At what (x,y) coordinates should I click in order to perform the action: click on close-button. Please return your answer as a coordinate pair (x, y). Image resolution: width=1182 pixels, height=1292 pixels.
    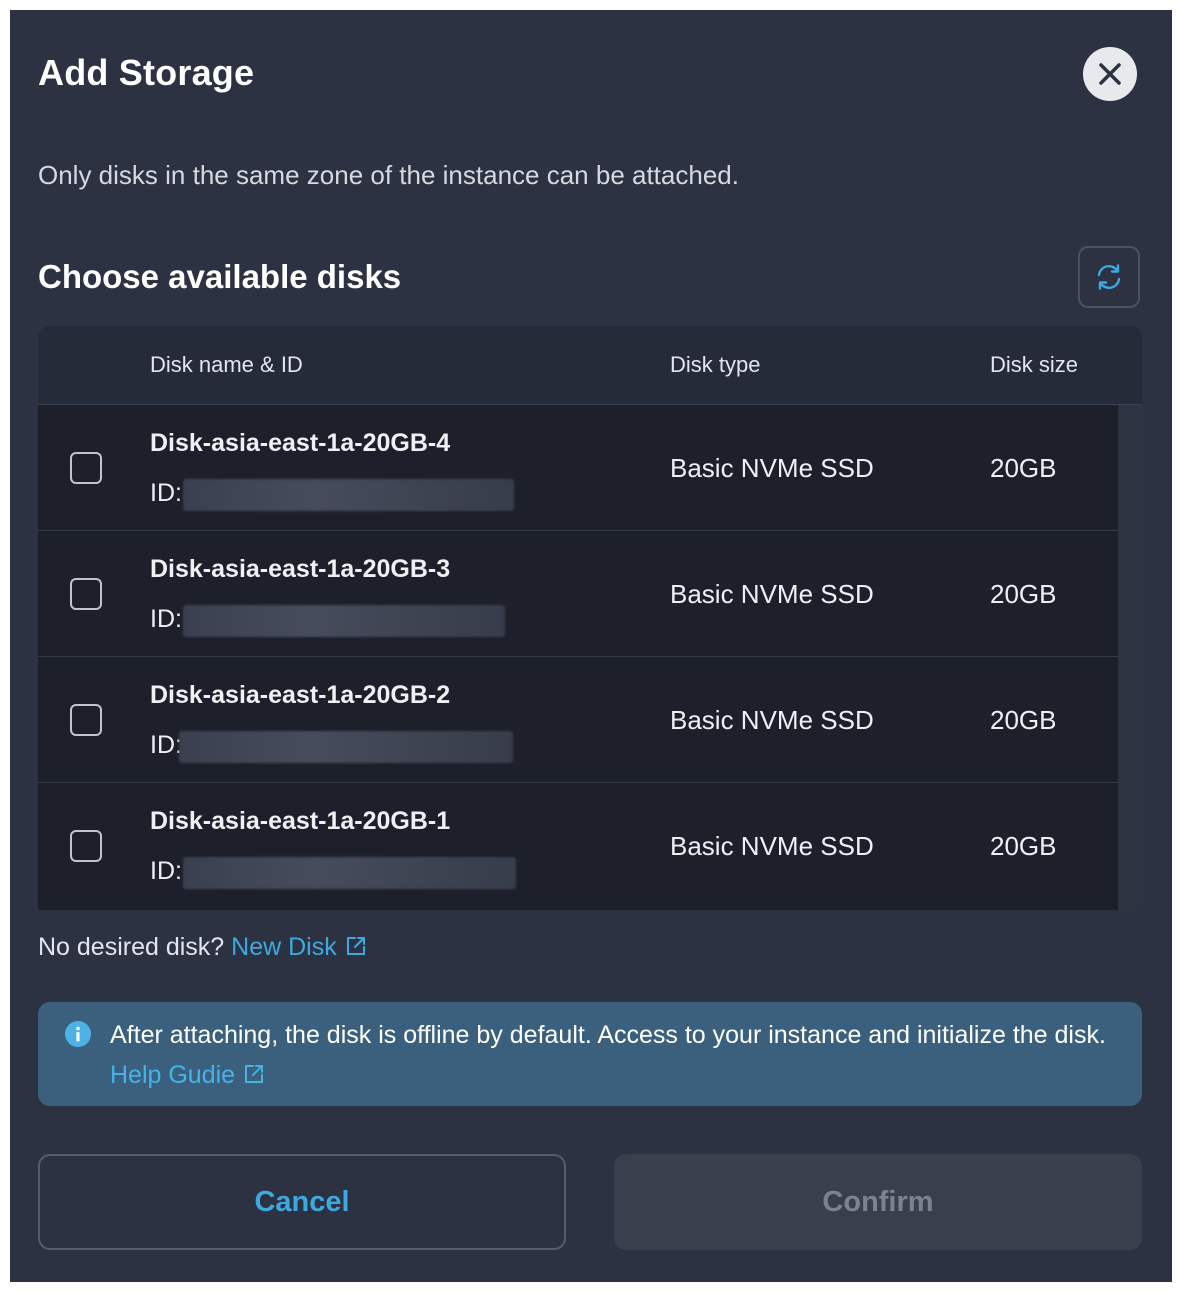
    Looking at the image, I should click on (1110, 74).